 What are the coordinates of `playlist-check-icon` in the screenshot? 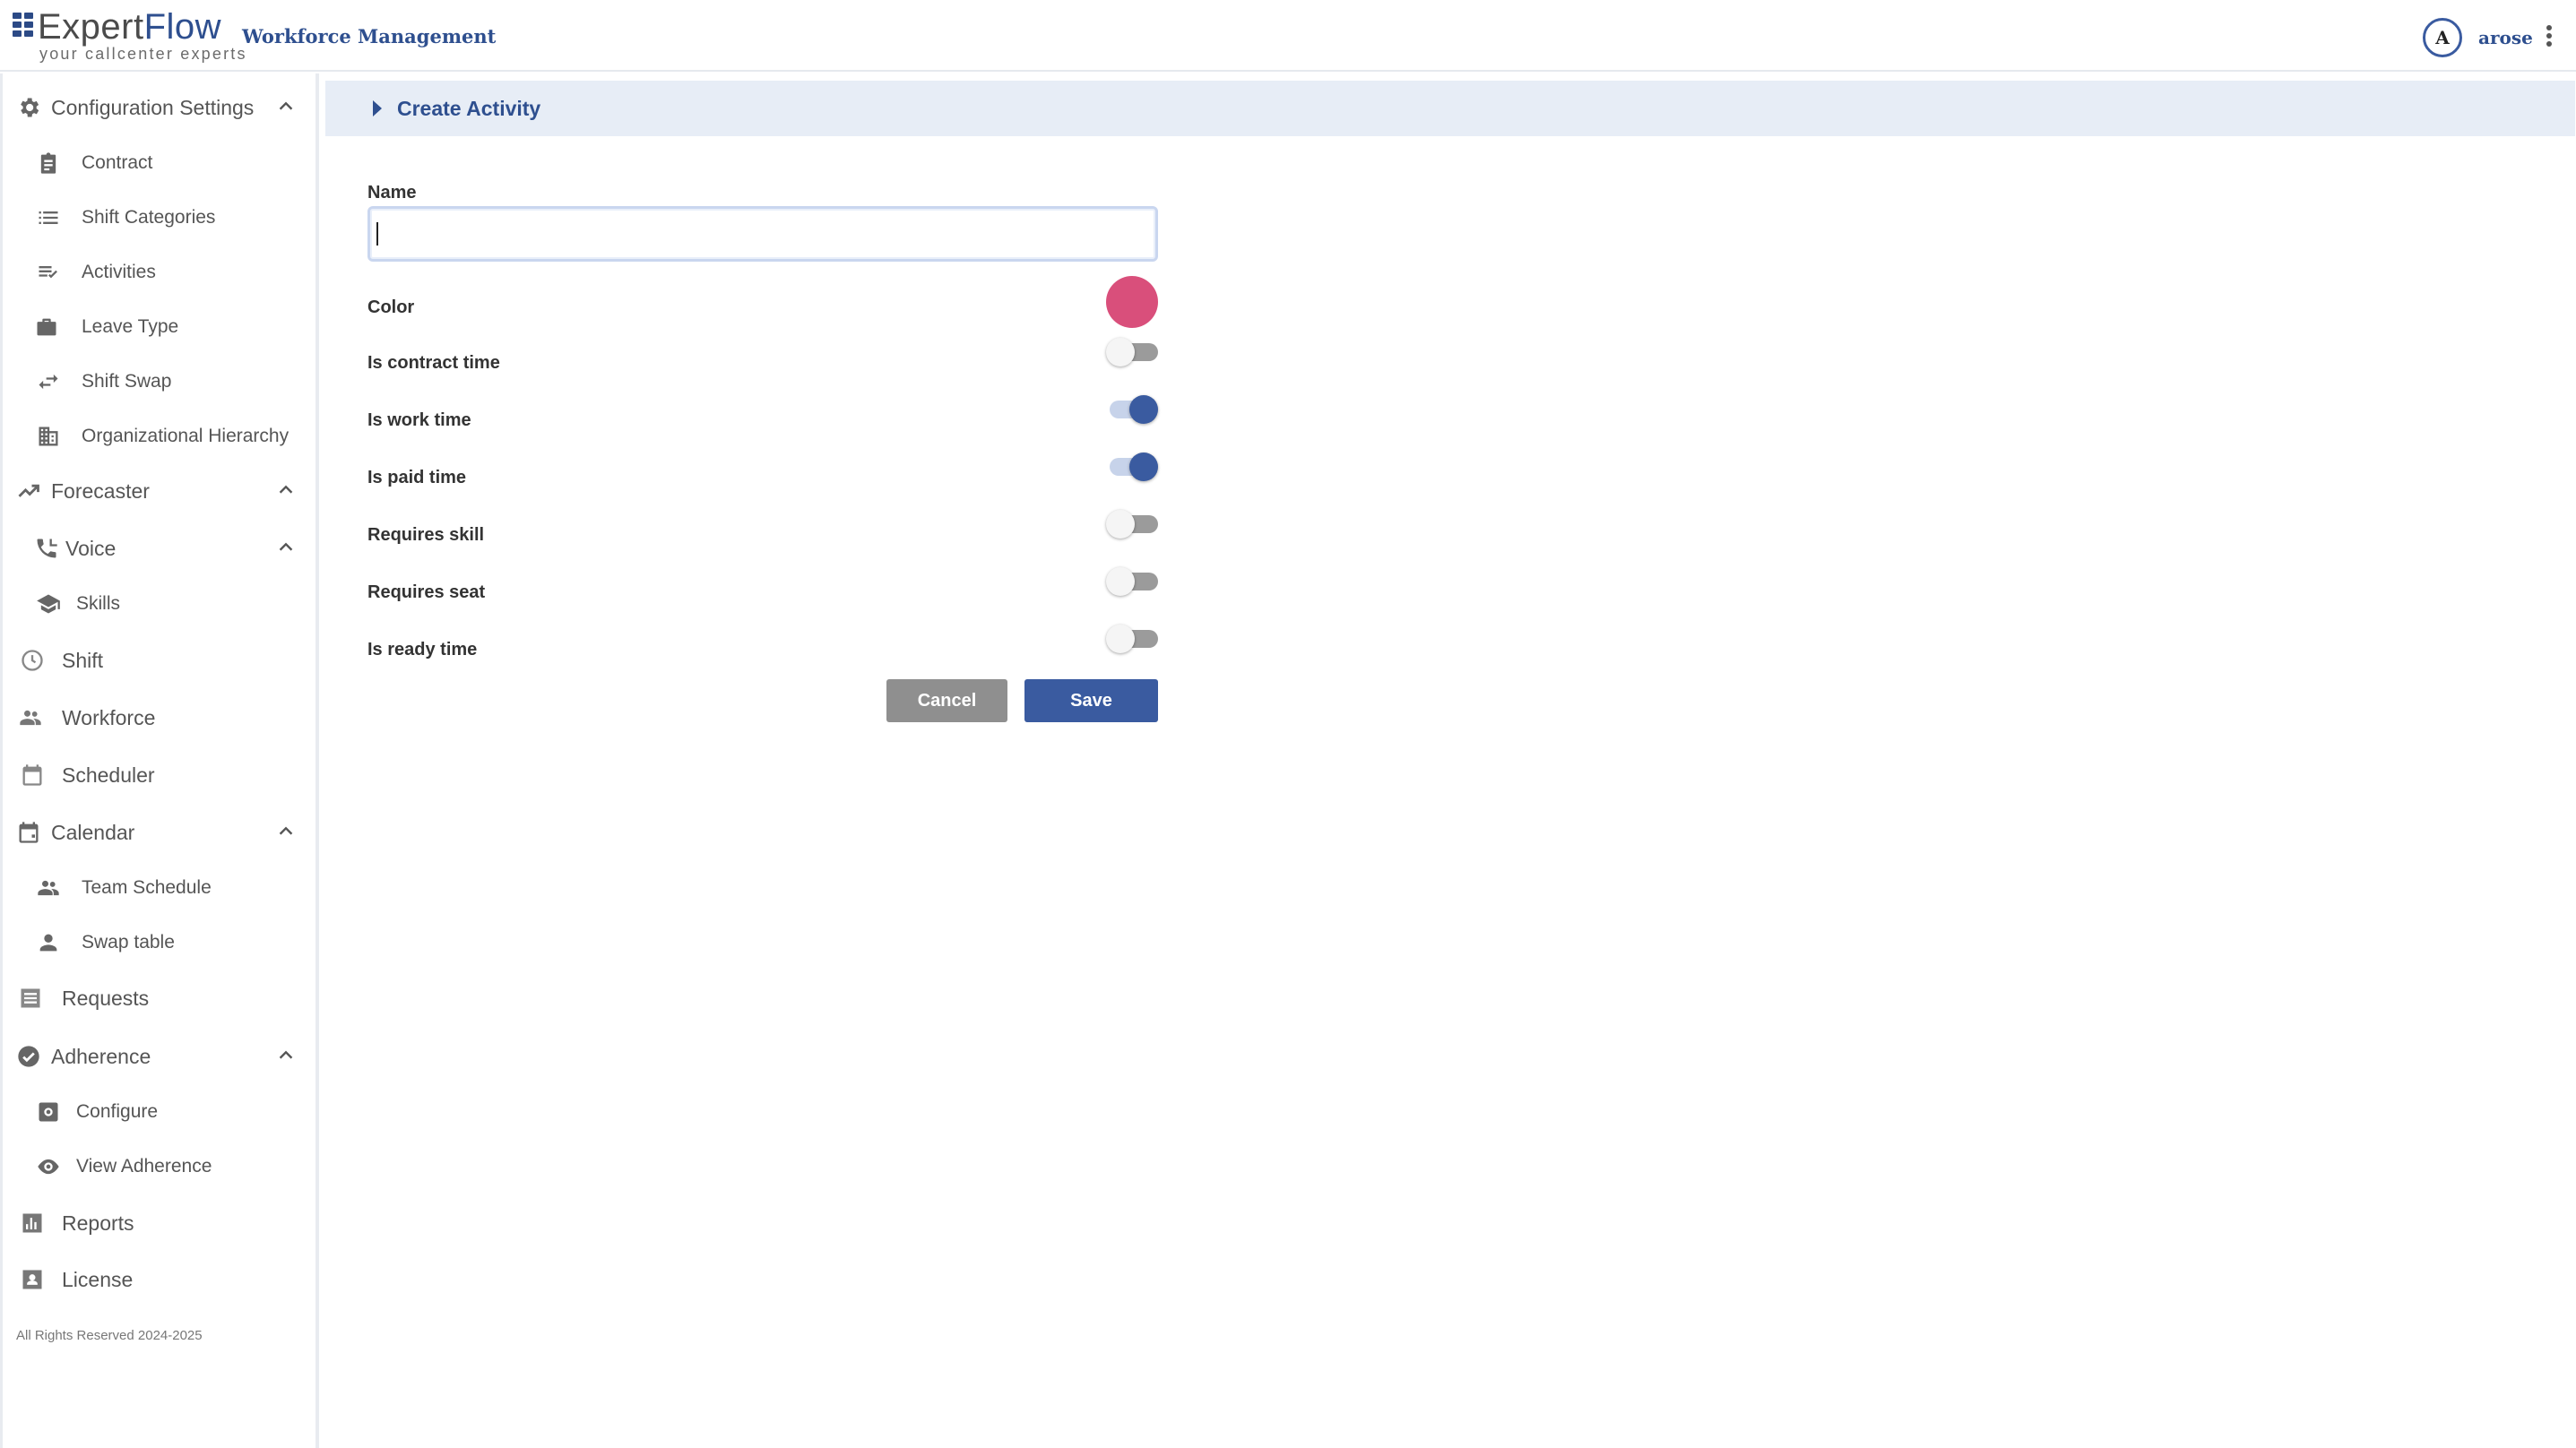 It's located at (48, 273).